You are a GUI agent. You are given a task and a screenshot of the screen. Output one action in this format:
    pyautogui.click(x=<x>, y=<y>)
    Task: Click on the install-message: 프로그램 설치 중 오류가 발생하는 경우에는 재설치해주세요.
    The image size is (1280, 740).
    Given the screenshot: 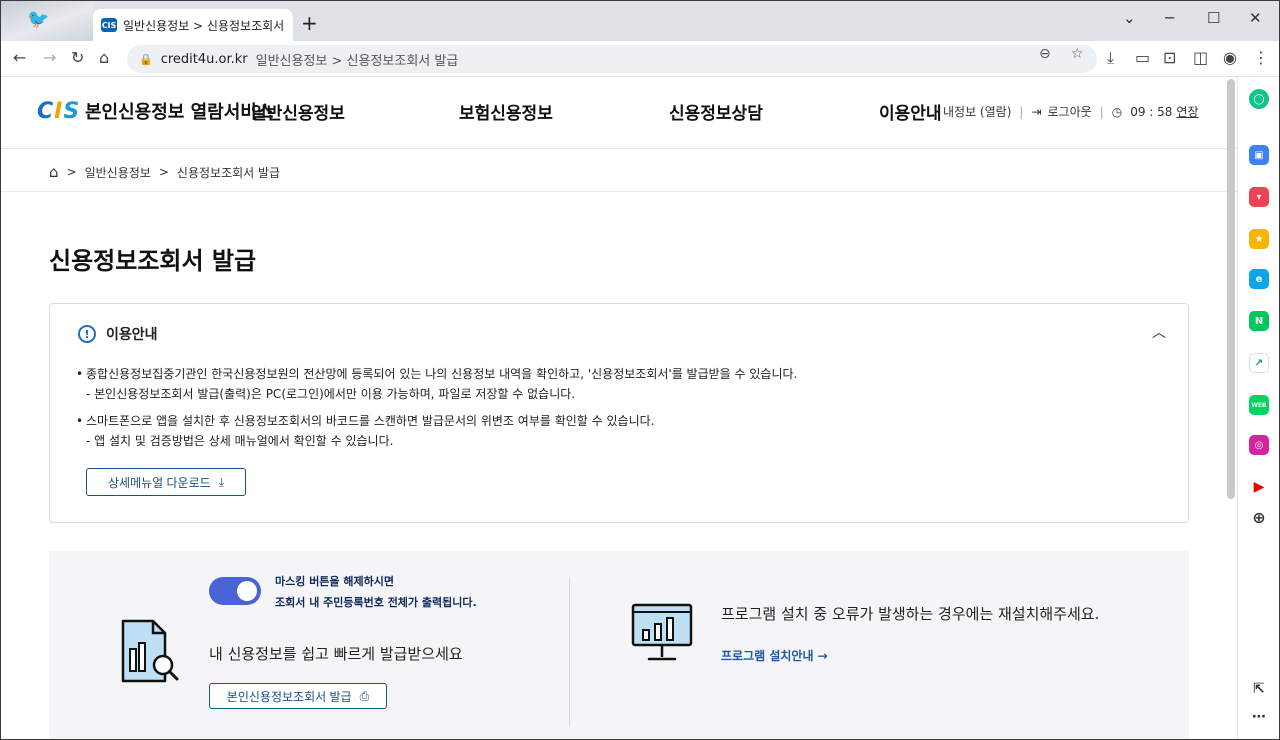 What is the action you would take?
    pyautogui.click(x=910, y=614)
    